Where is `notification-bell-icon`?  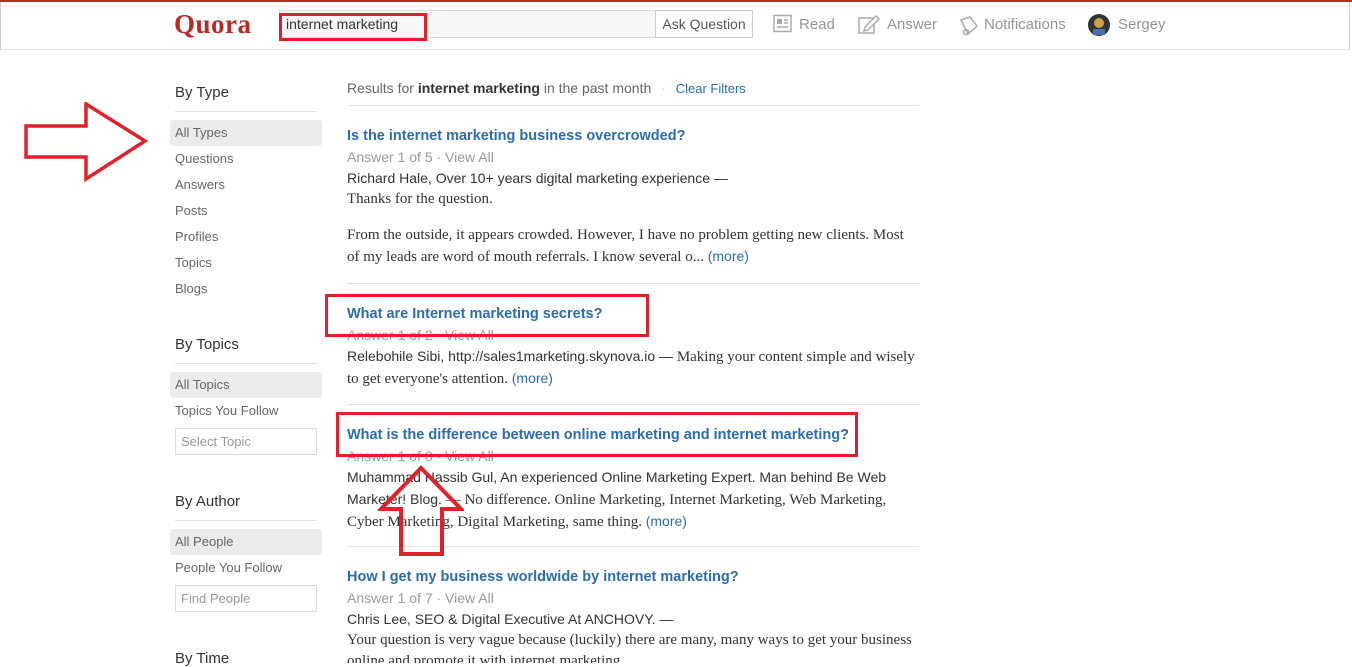 notification-bell-icon is located at coordinates (969, 26).